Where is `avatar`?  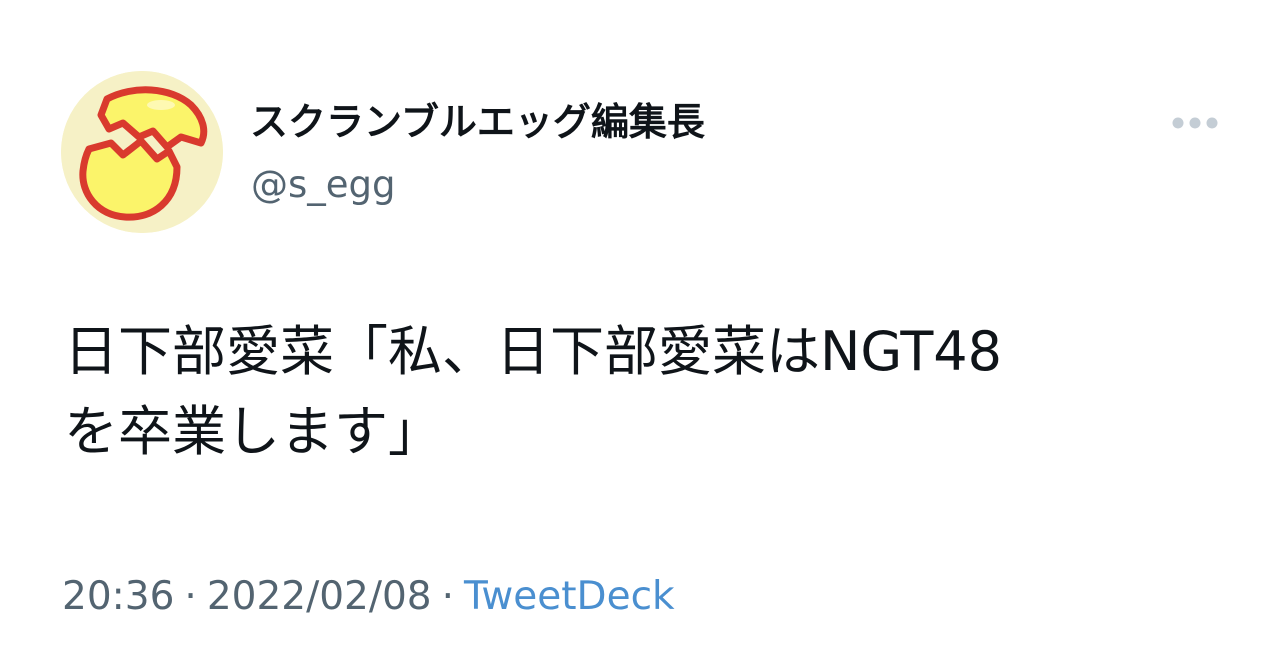 avatar is located at coordinates (142, 152).